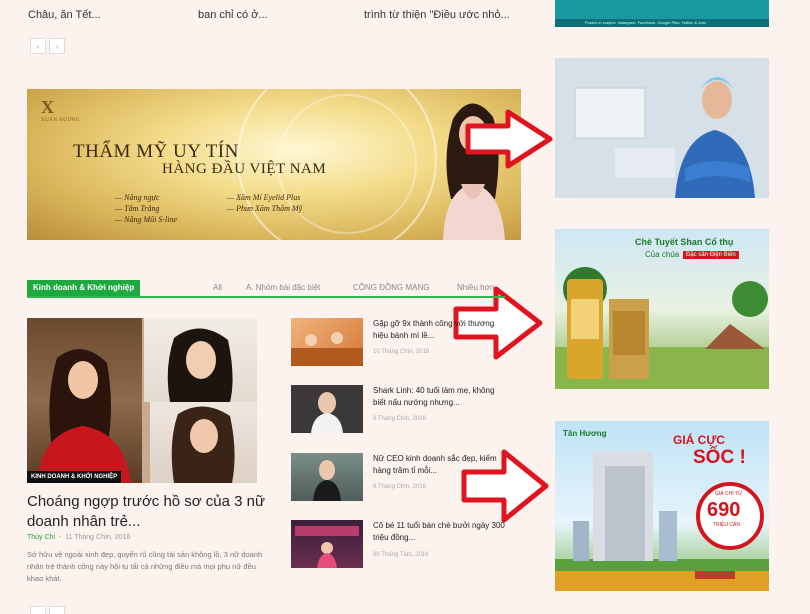 Image resolution: width=810 pixels, height=614 pixels. I want to click on prev-page-button, so click(38, 610).